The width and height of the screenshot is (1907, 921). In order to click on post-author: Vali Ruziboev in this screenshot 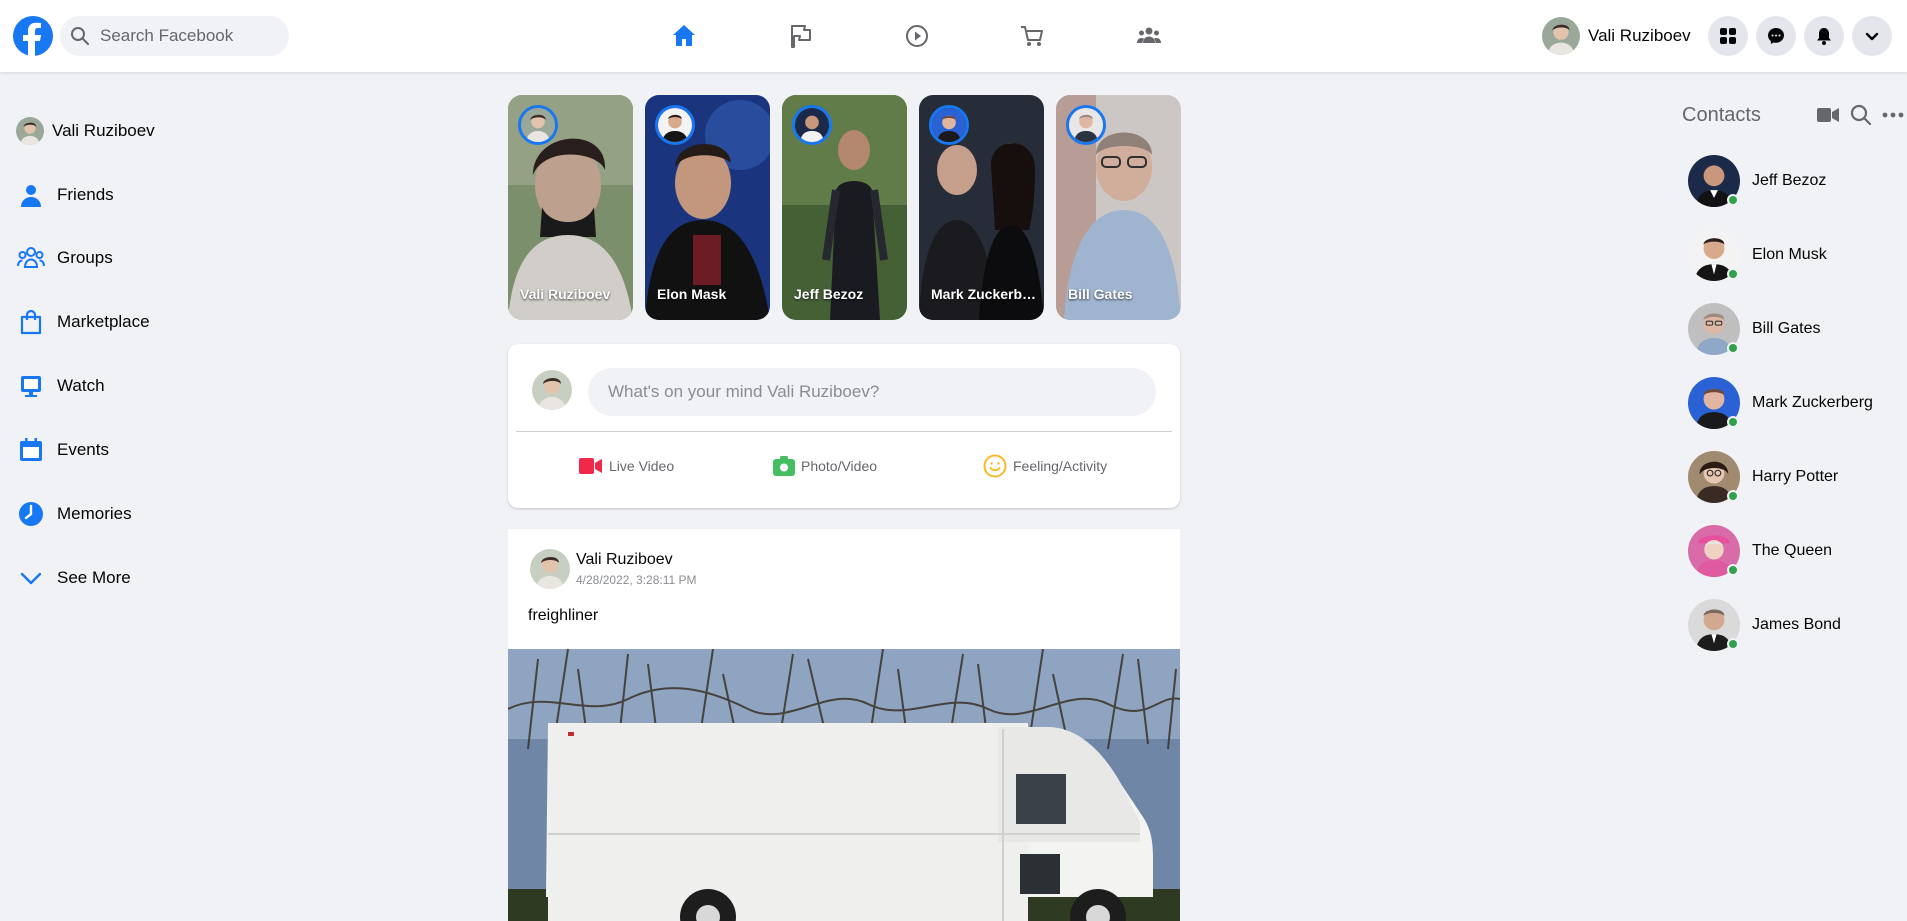, I will do `click(624, 560)`.